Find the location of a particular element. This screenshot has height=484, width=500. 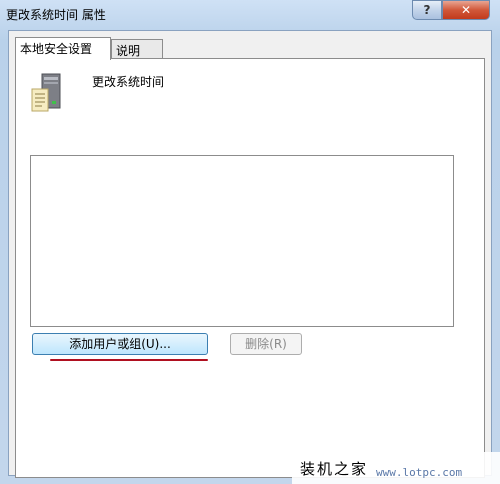

watermark-text: 装机之家 is located at coordinates (334, 469).